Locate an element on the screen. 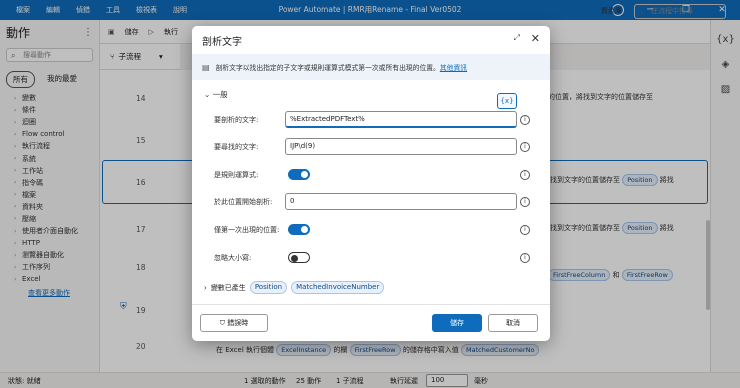 The width and height of the screenshot is (740, 388). variables-produced: › 變數已產生 Position MatchedInvoiceNumber is located at coordinates (294, 287).